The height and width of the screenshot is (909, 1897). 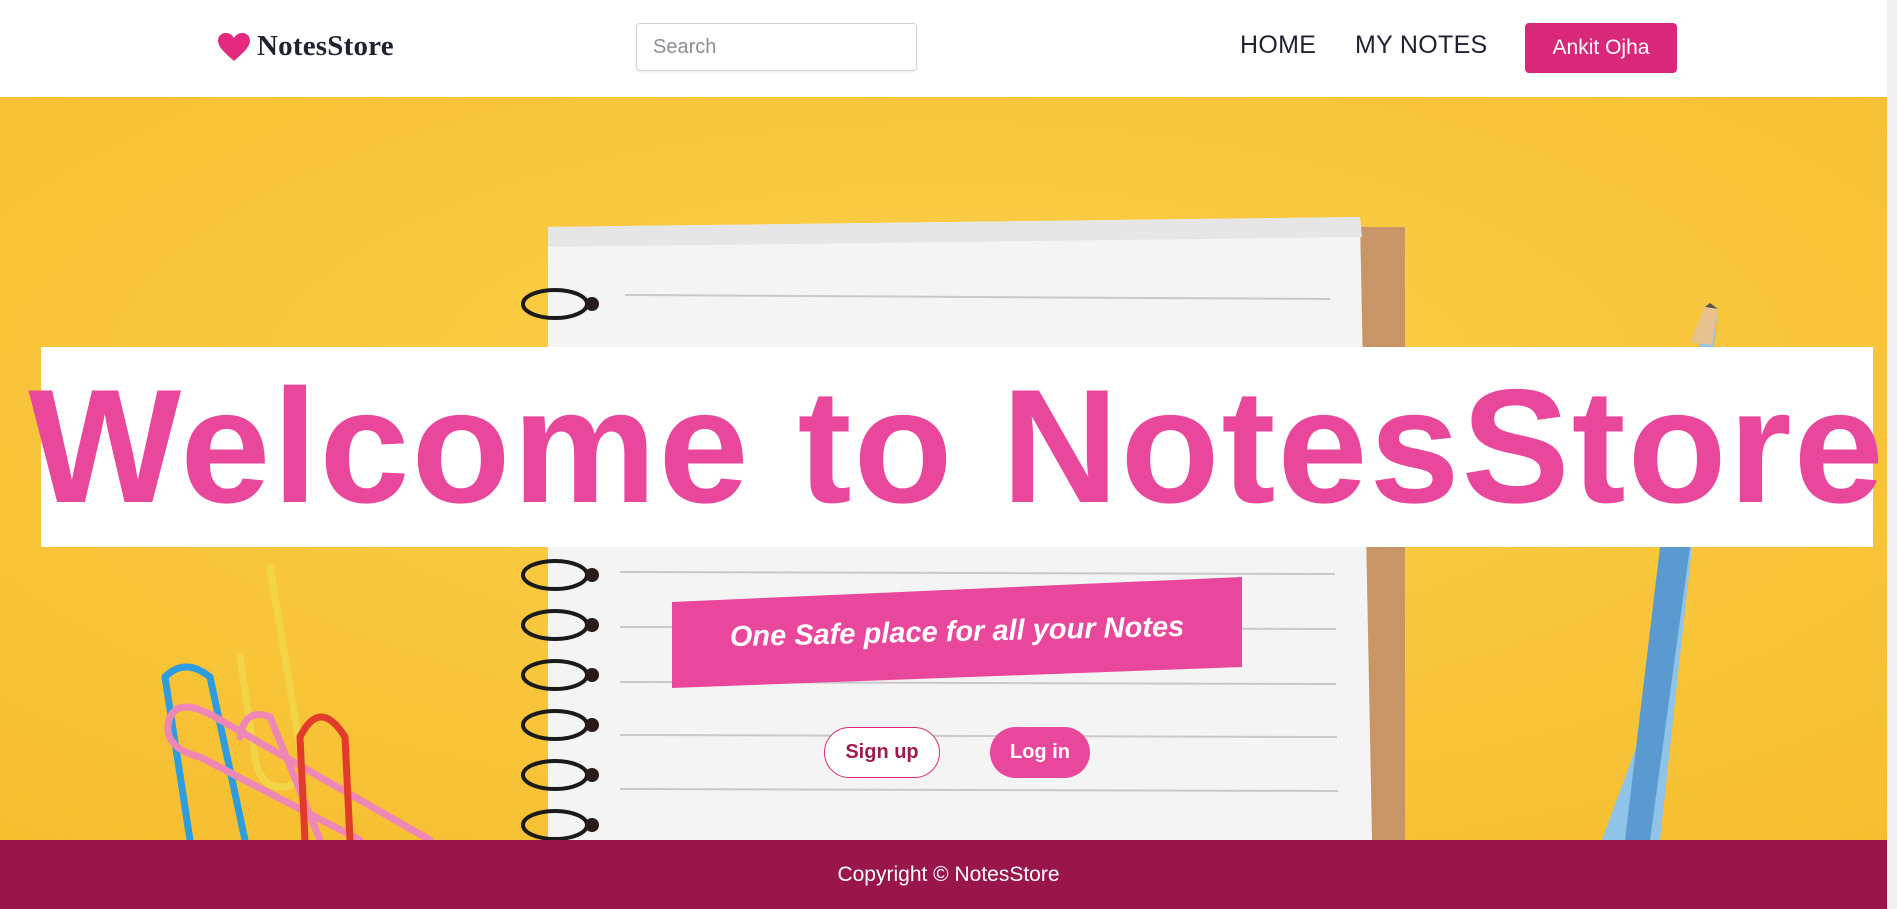 What do you see at coordinates (1421, 45) in the screenshot?
I see `nav-my-notes-link: MY NOTES` at bounding box center [1421, 45].